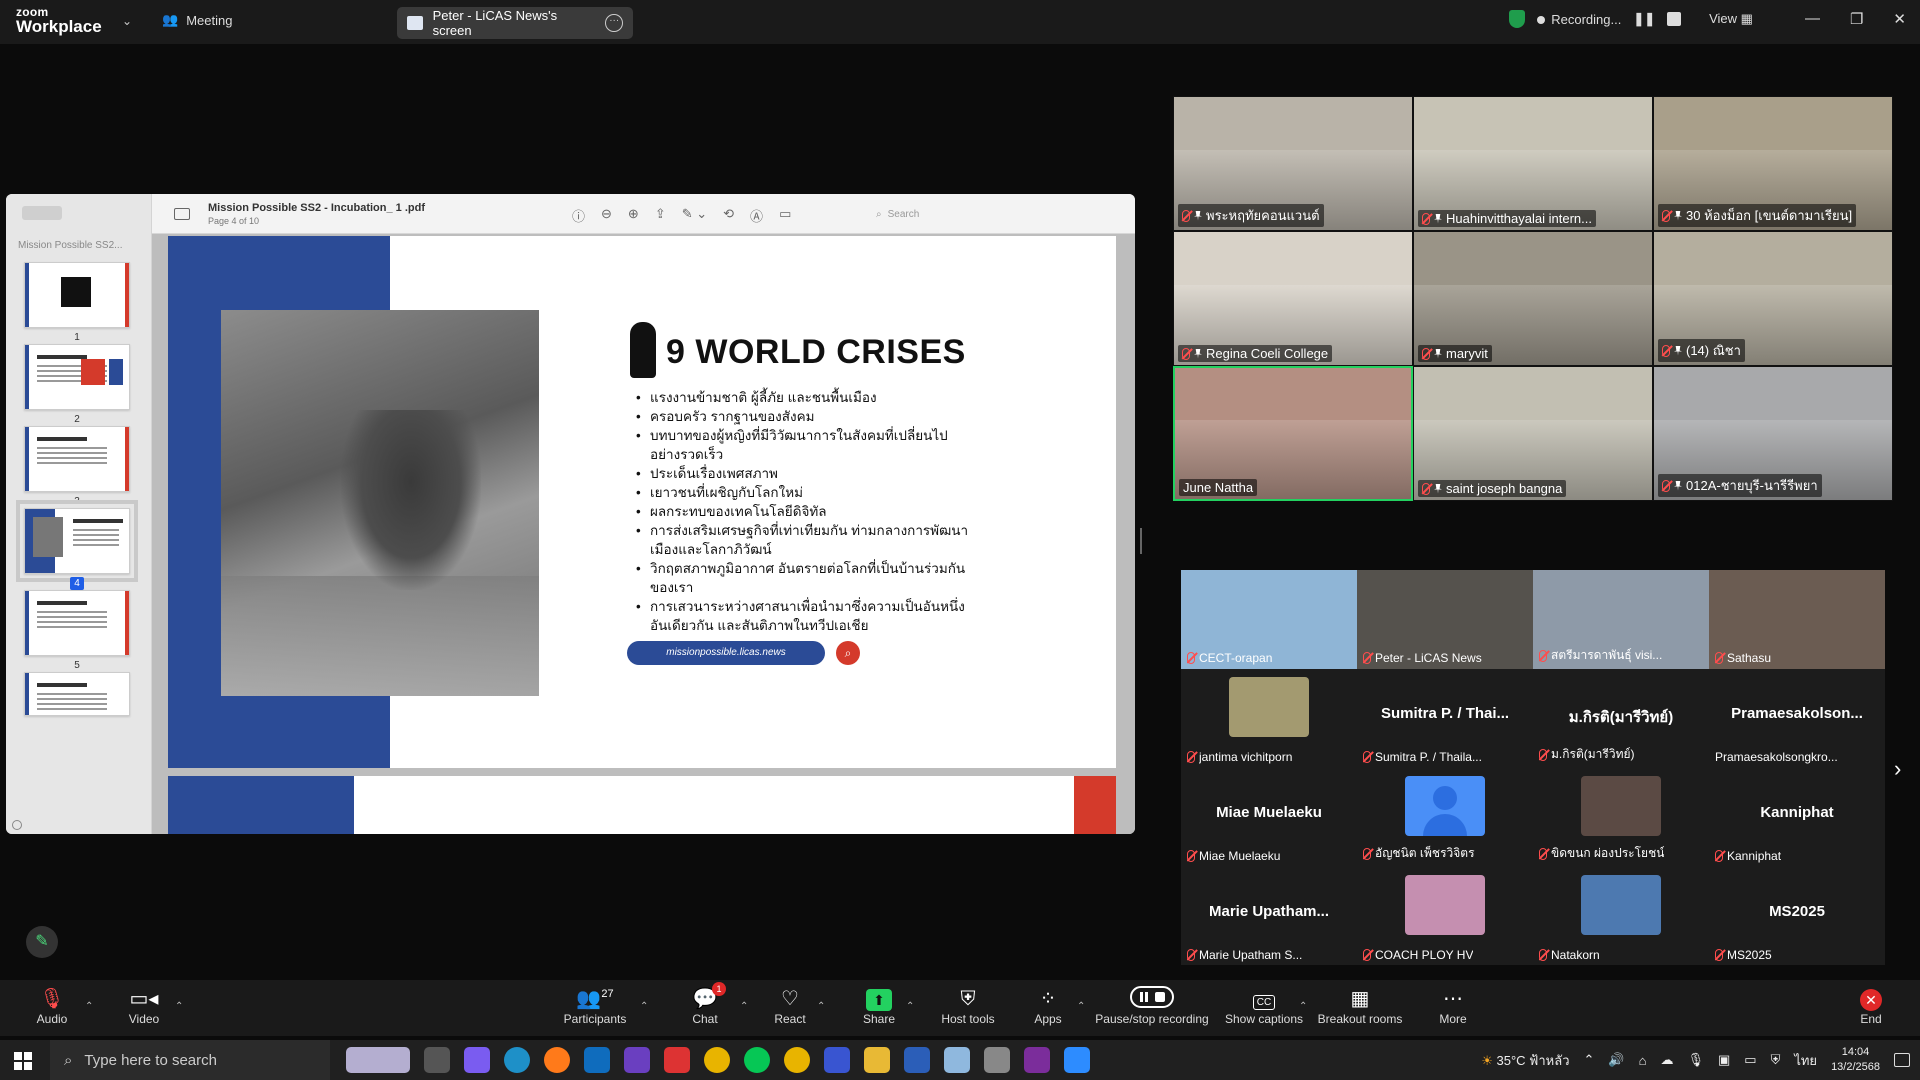 The width and height of the screenshot is (1920, 1080). What do you see at coordinates (1773, 298) in the screenshot?
I see `video-tile: (14) ณิชา` at bounding box center [1773, 298].